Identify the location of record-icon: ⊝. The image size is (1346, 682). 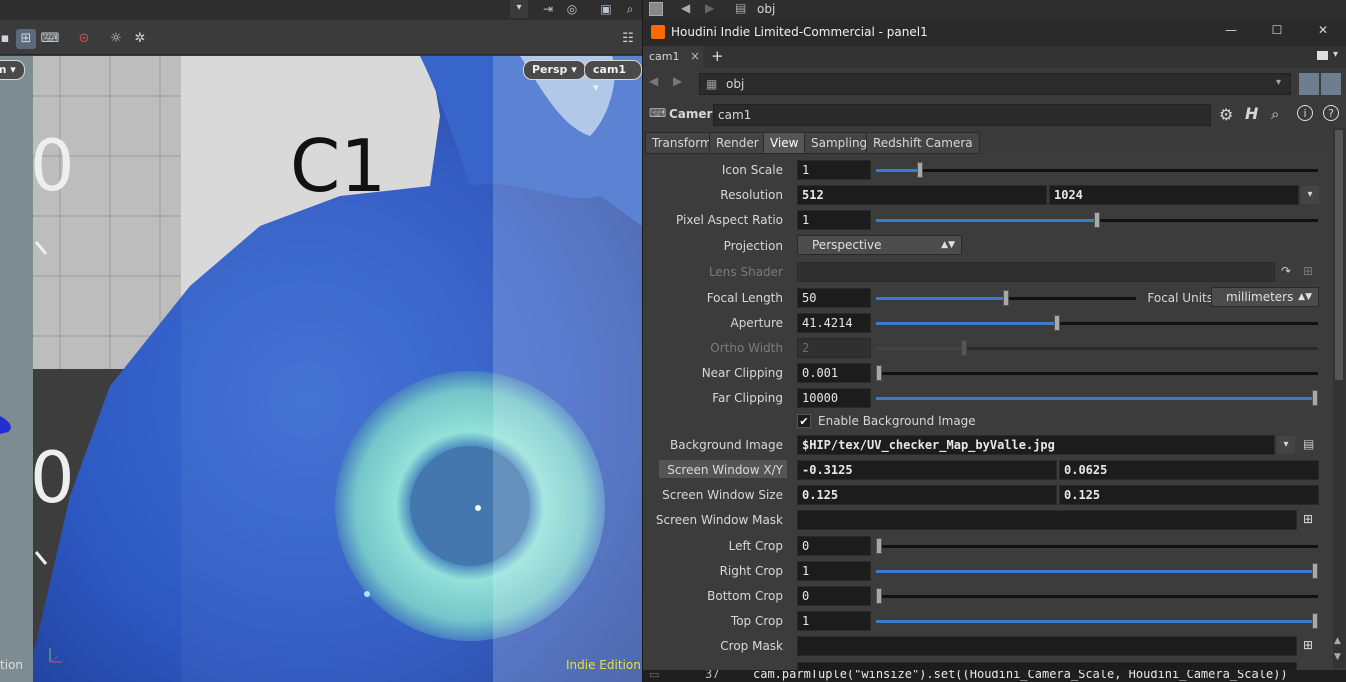
(84, 39).